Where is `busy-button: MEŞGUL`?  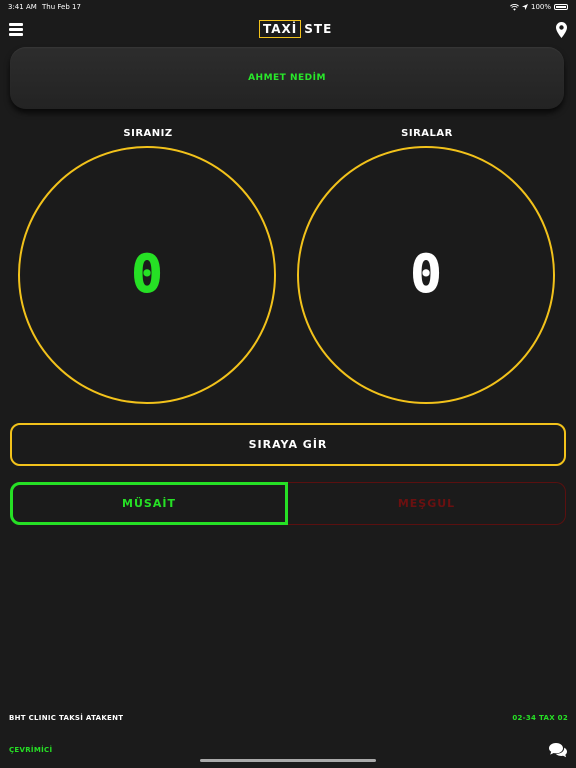
busy-button: MEŞGUL is located at coordinates (427, 503).